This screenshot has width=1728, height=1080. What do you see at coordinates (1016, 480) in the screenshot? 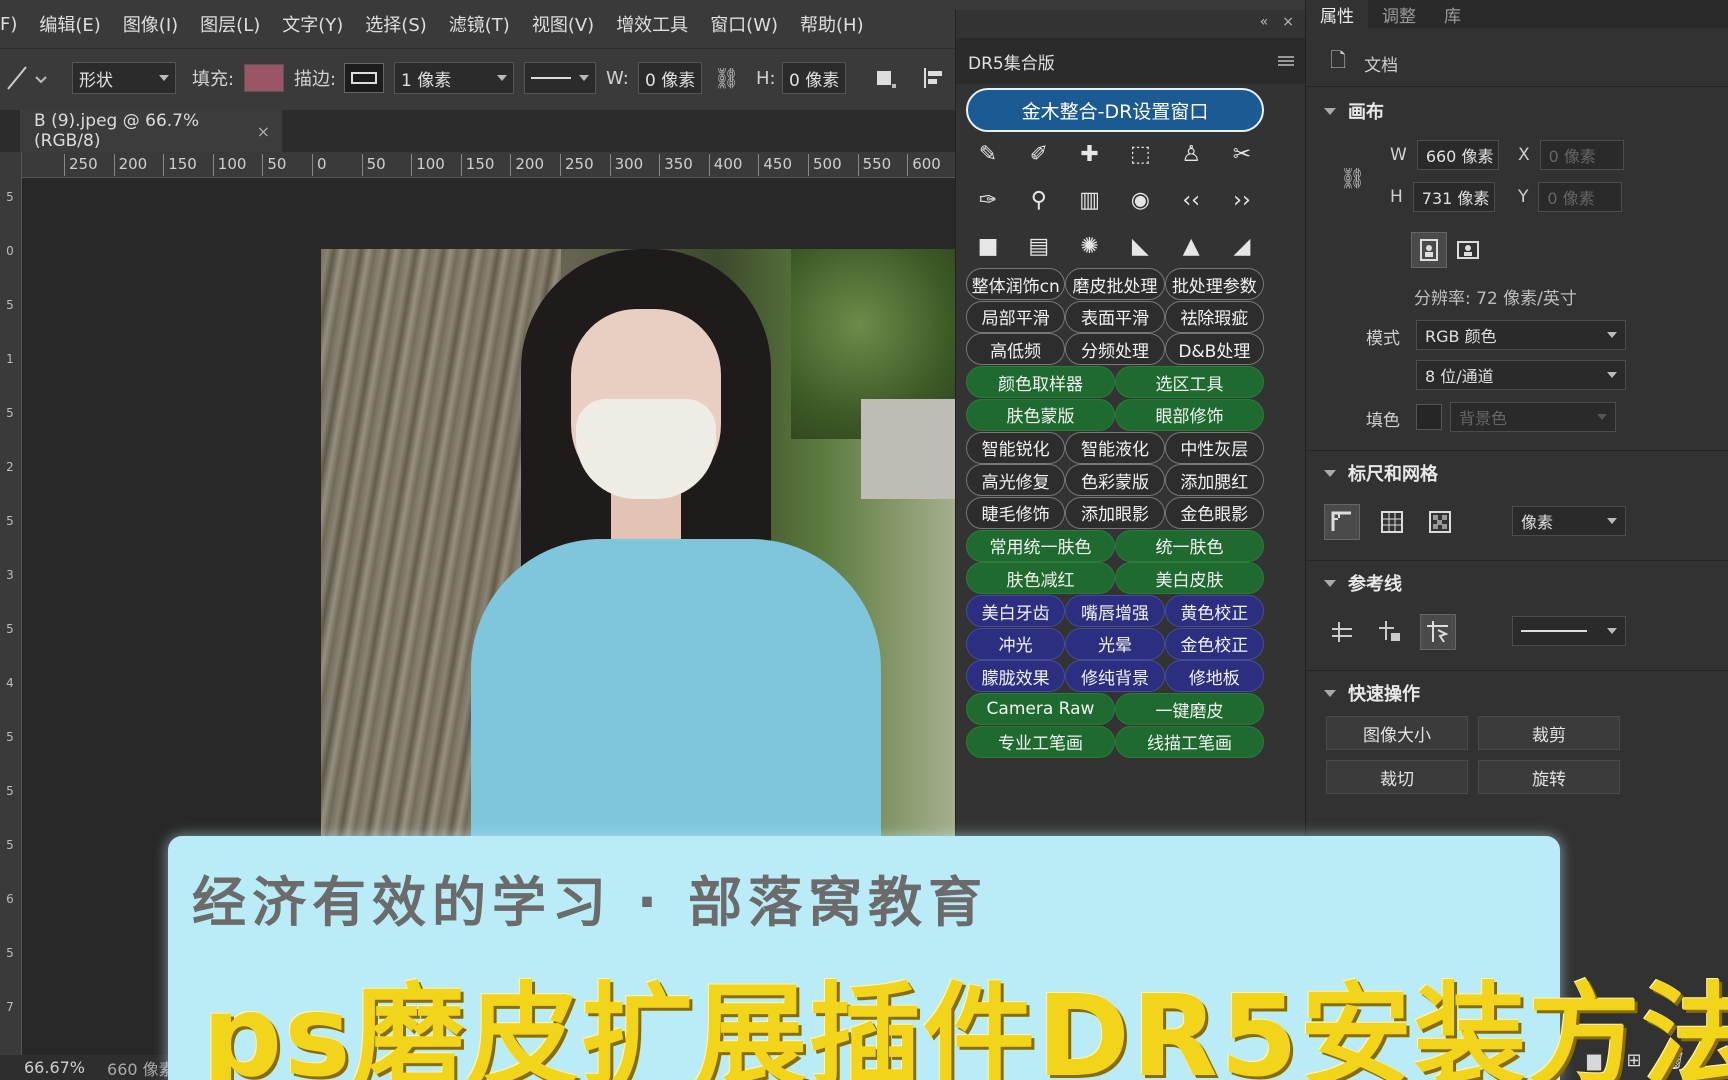
I see `dr5-action-button: 高光修复` at bounding box center [1016, 480].